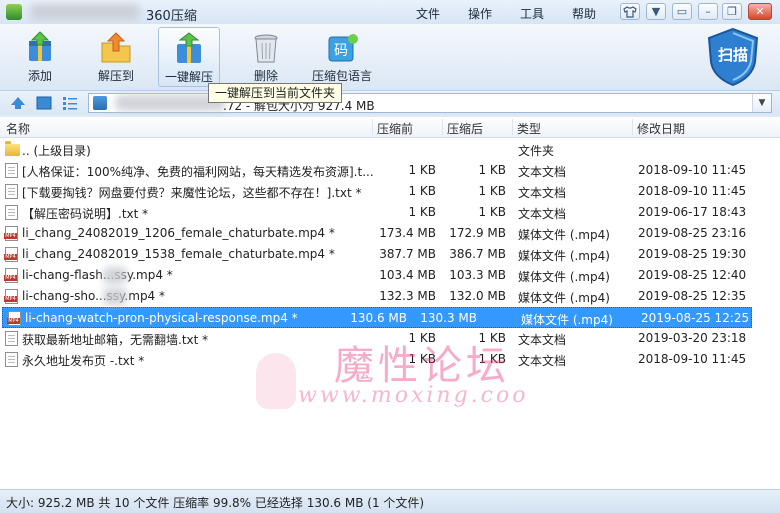 The height and width of the screenshot is (513, 780). I want to click on add-label: 添加, so click(39, 76).